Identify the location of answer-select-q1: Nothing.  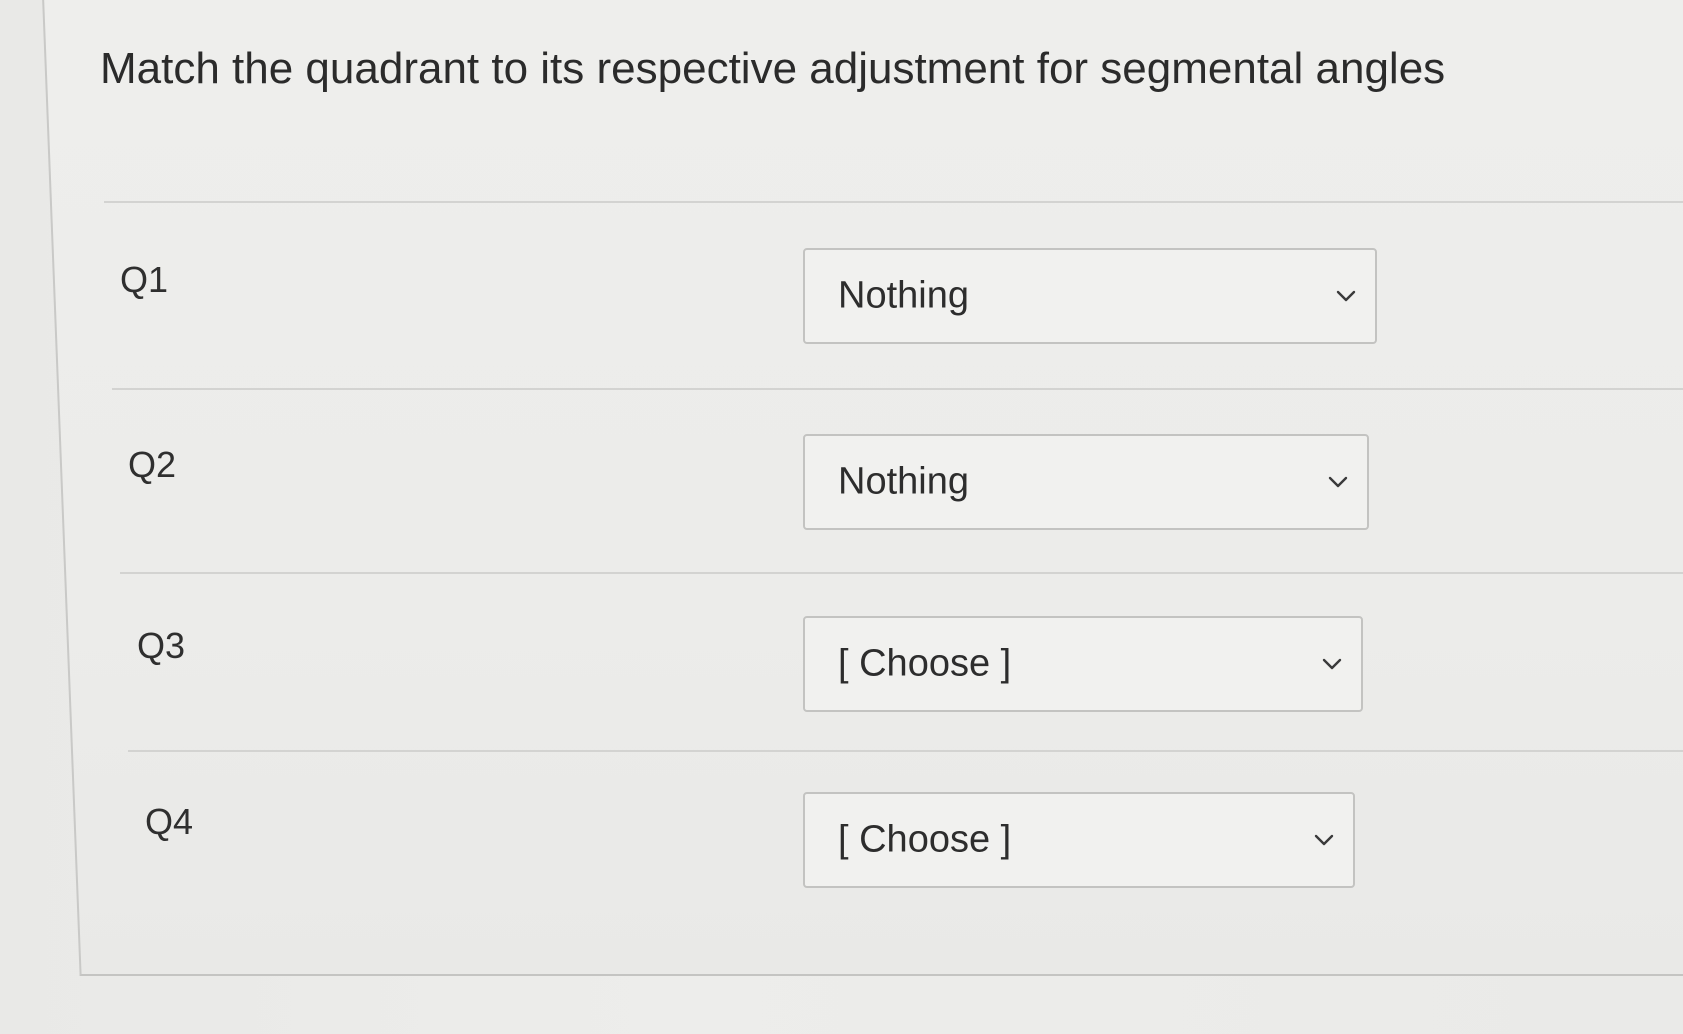
(1090, 296).